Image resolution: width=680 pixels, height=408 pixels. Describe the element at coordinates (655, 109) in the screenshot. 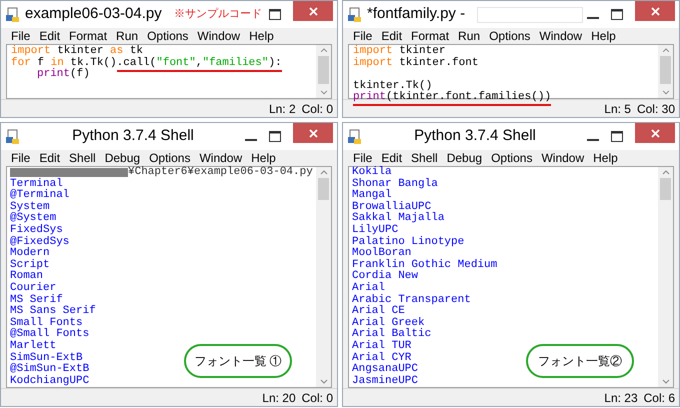

I see `status-text: Col: 30` at that location.